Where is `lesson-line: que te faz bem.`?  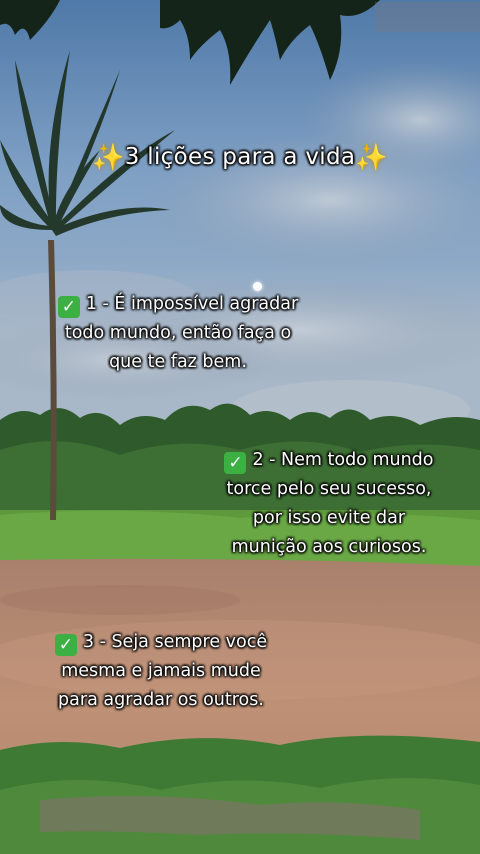 lesson-line: que te faz bem. is located at coordinates (178, 362).